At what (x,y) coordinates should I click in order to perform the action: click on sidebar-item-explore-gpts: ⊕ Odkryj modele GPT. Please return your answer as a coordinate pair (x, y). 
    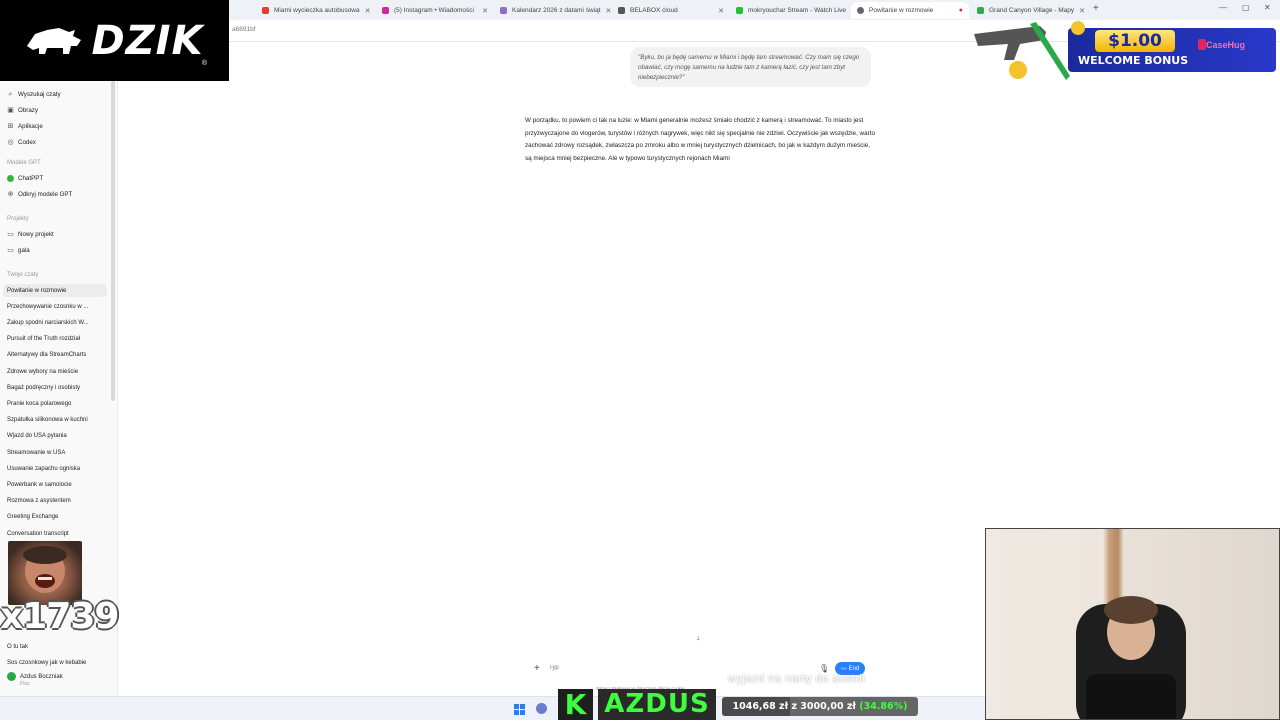
    Looking at the image, I should click on (40, 194).